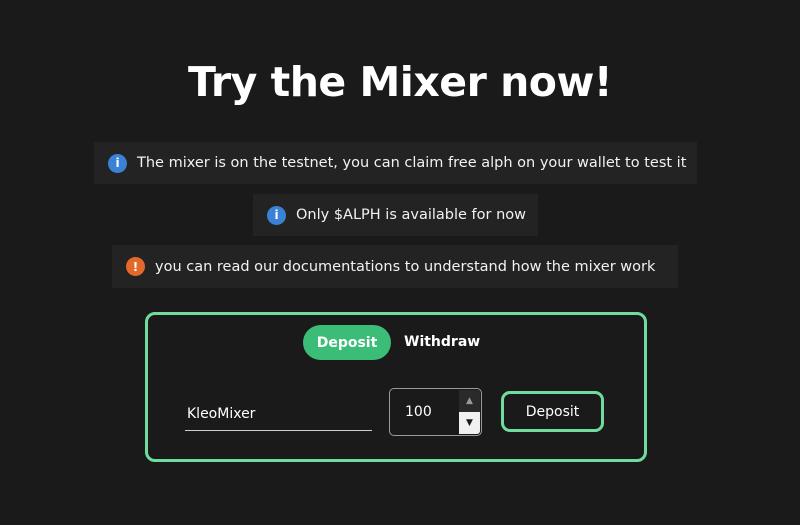 The height and width of the screenshot is (525, 800). Describe the element at coordinates (469, 401) in the screenshot. I see `stepper-up-icon: ▲` at that location.